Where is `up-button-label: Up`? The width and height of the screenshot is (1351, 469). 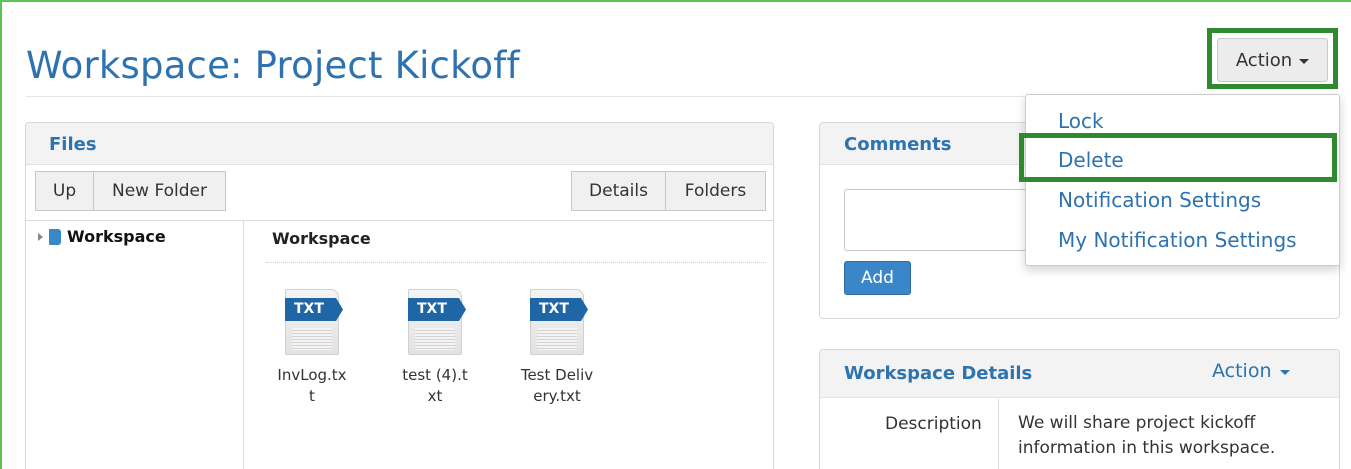 up-button-label: Up is located at coordinates (64, 191).